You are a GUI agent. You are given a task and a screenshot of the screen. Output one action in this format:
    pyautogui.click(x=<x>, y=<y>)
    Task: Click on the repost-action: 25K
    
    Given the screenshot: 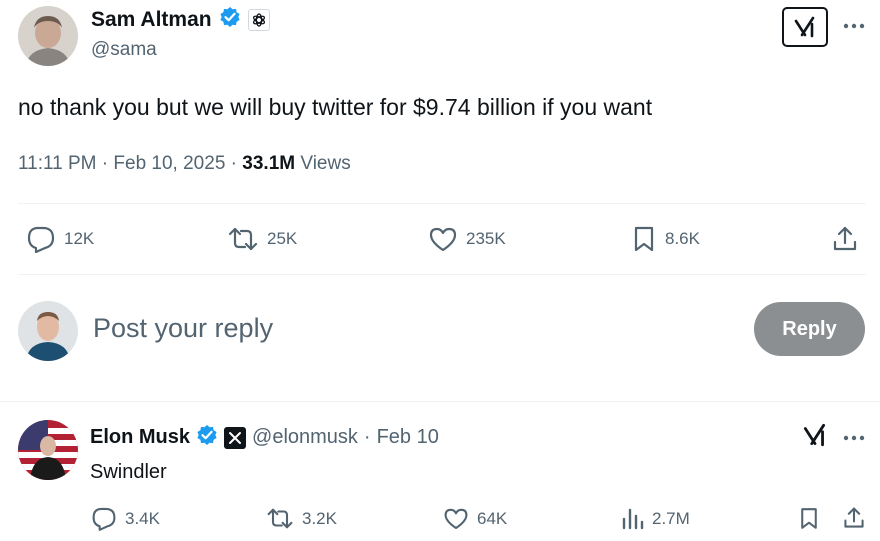 What is the action you would take?
    pyautogui.click(x=262, y=239)
    